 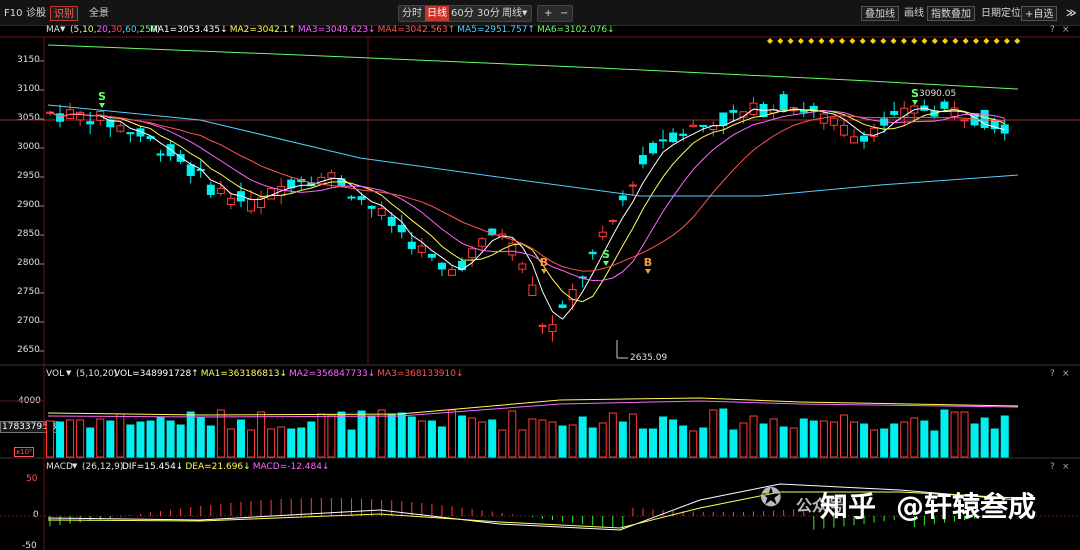 I want to click on moving-average-line, so click(x=533, y=67).